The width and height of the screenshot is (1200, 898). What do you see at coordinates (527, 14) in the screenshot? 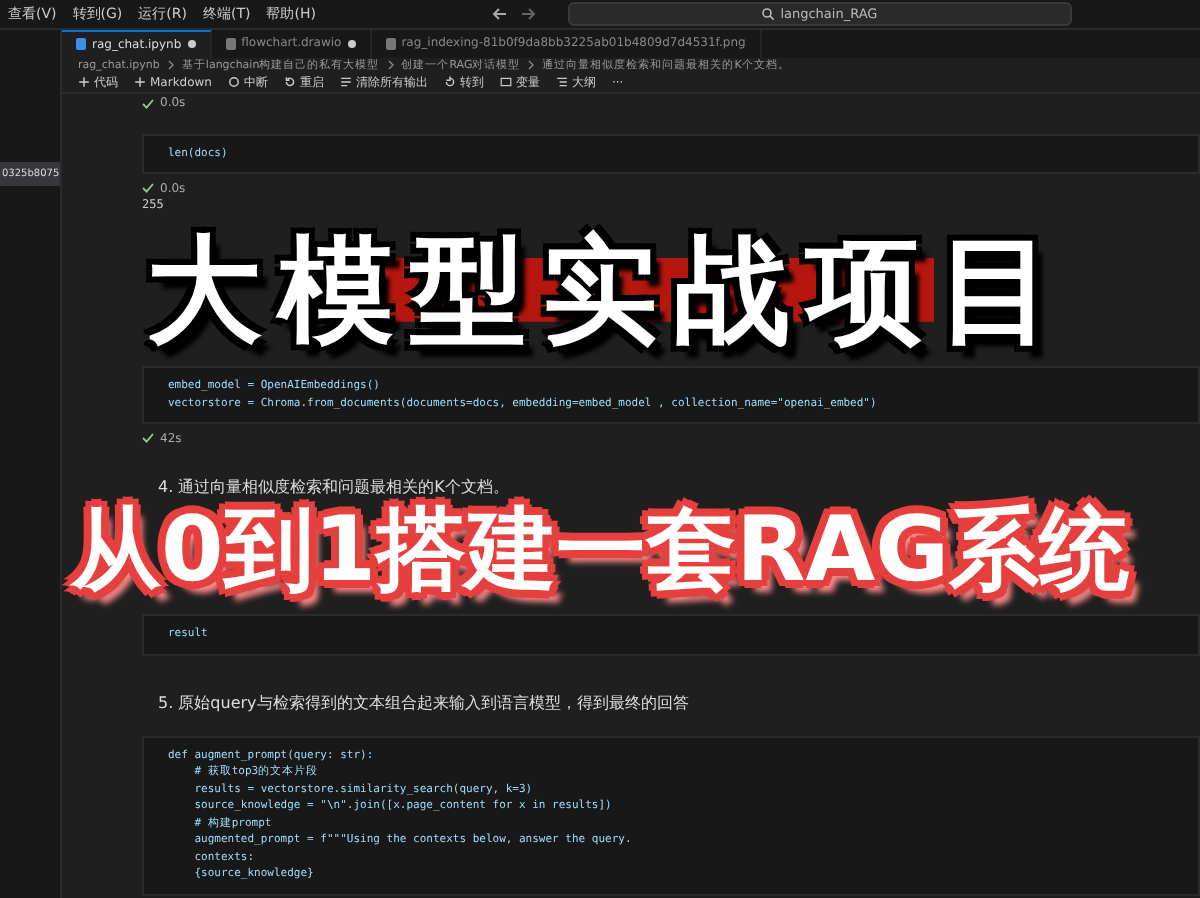
I see `forward-arrow-icon` at bounding box center [527, 14].